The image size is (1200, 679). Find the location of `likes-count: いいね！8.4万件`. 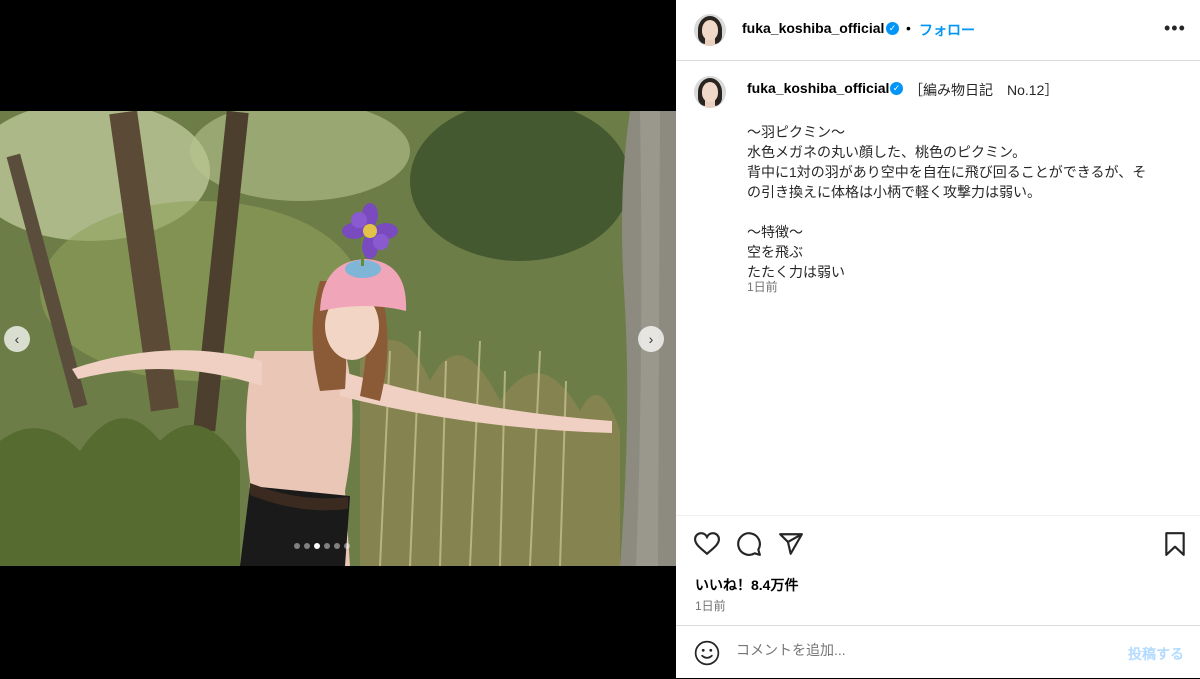

likes-count: いいね！8.4万件 is located at coordinates (746, 585).